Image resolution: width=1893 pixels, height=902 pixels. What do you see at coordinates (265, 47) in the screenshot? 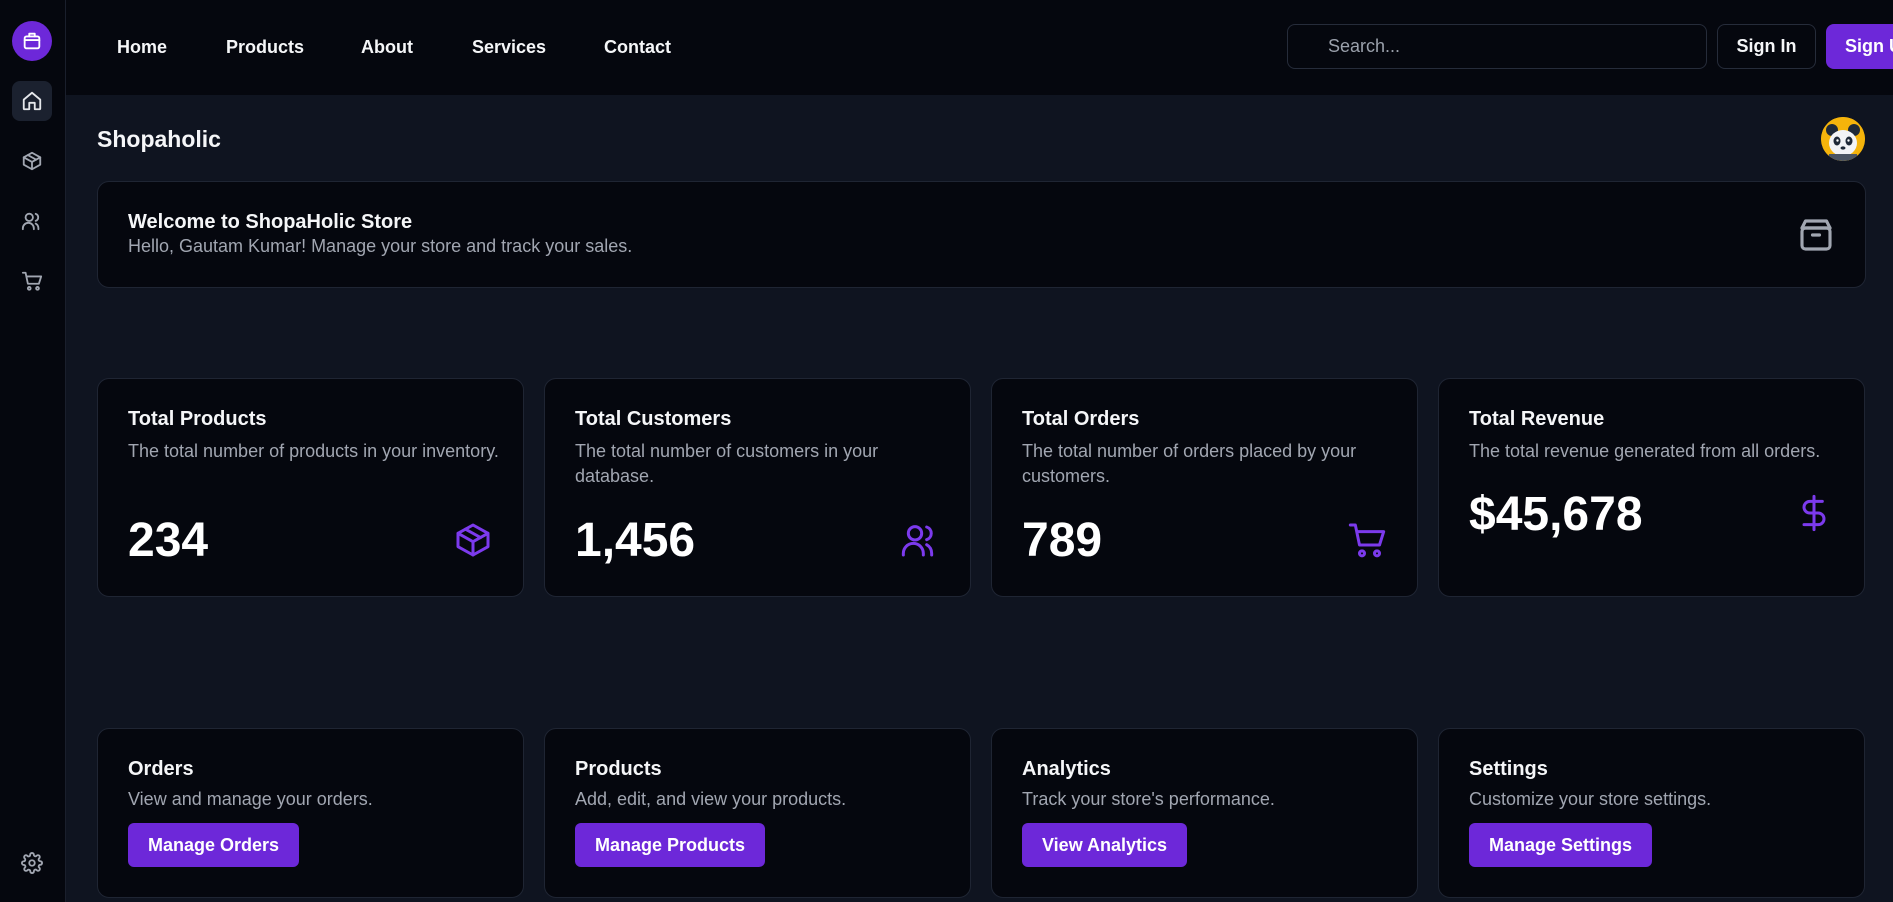
I see `nav-link-products: Products` at bounding box center [265, 47].